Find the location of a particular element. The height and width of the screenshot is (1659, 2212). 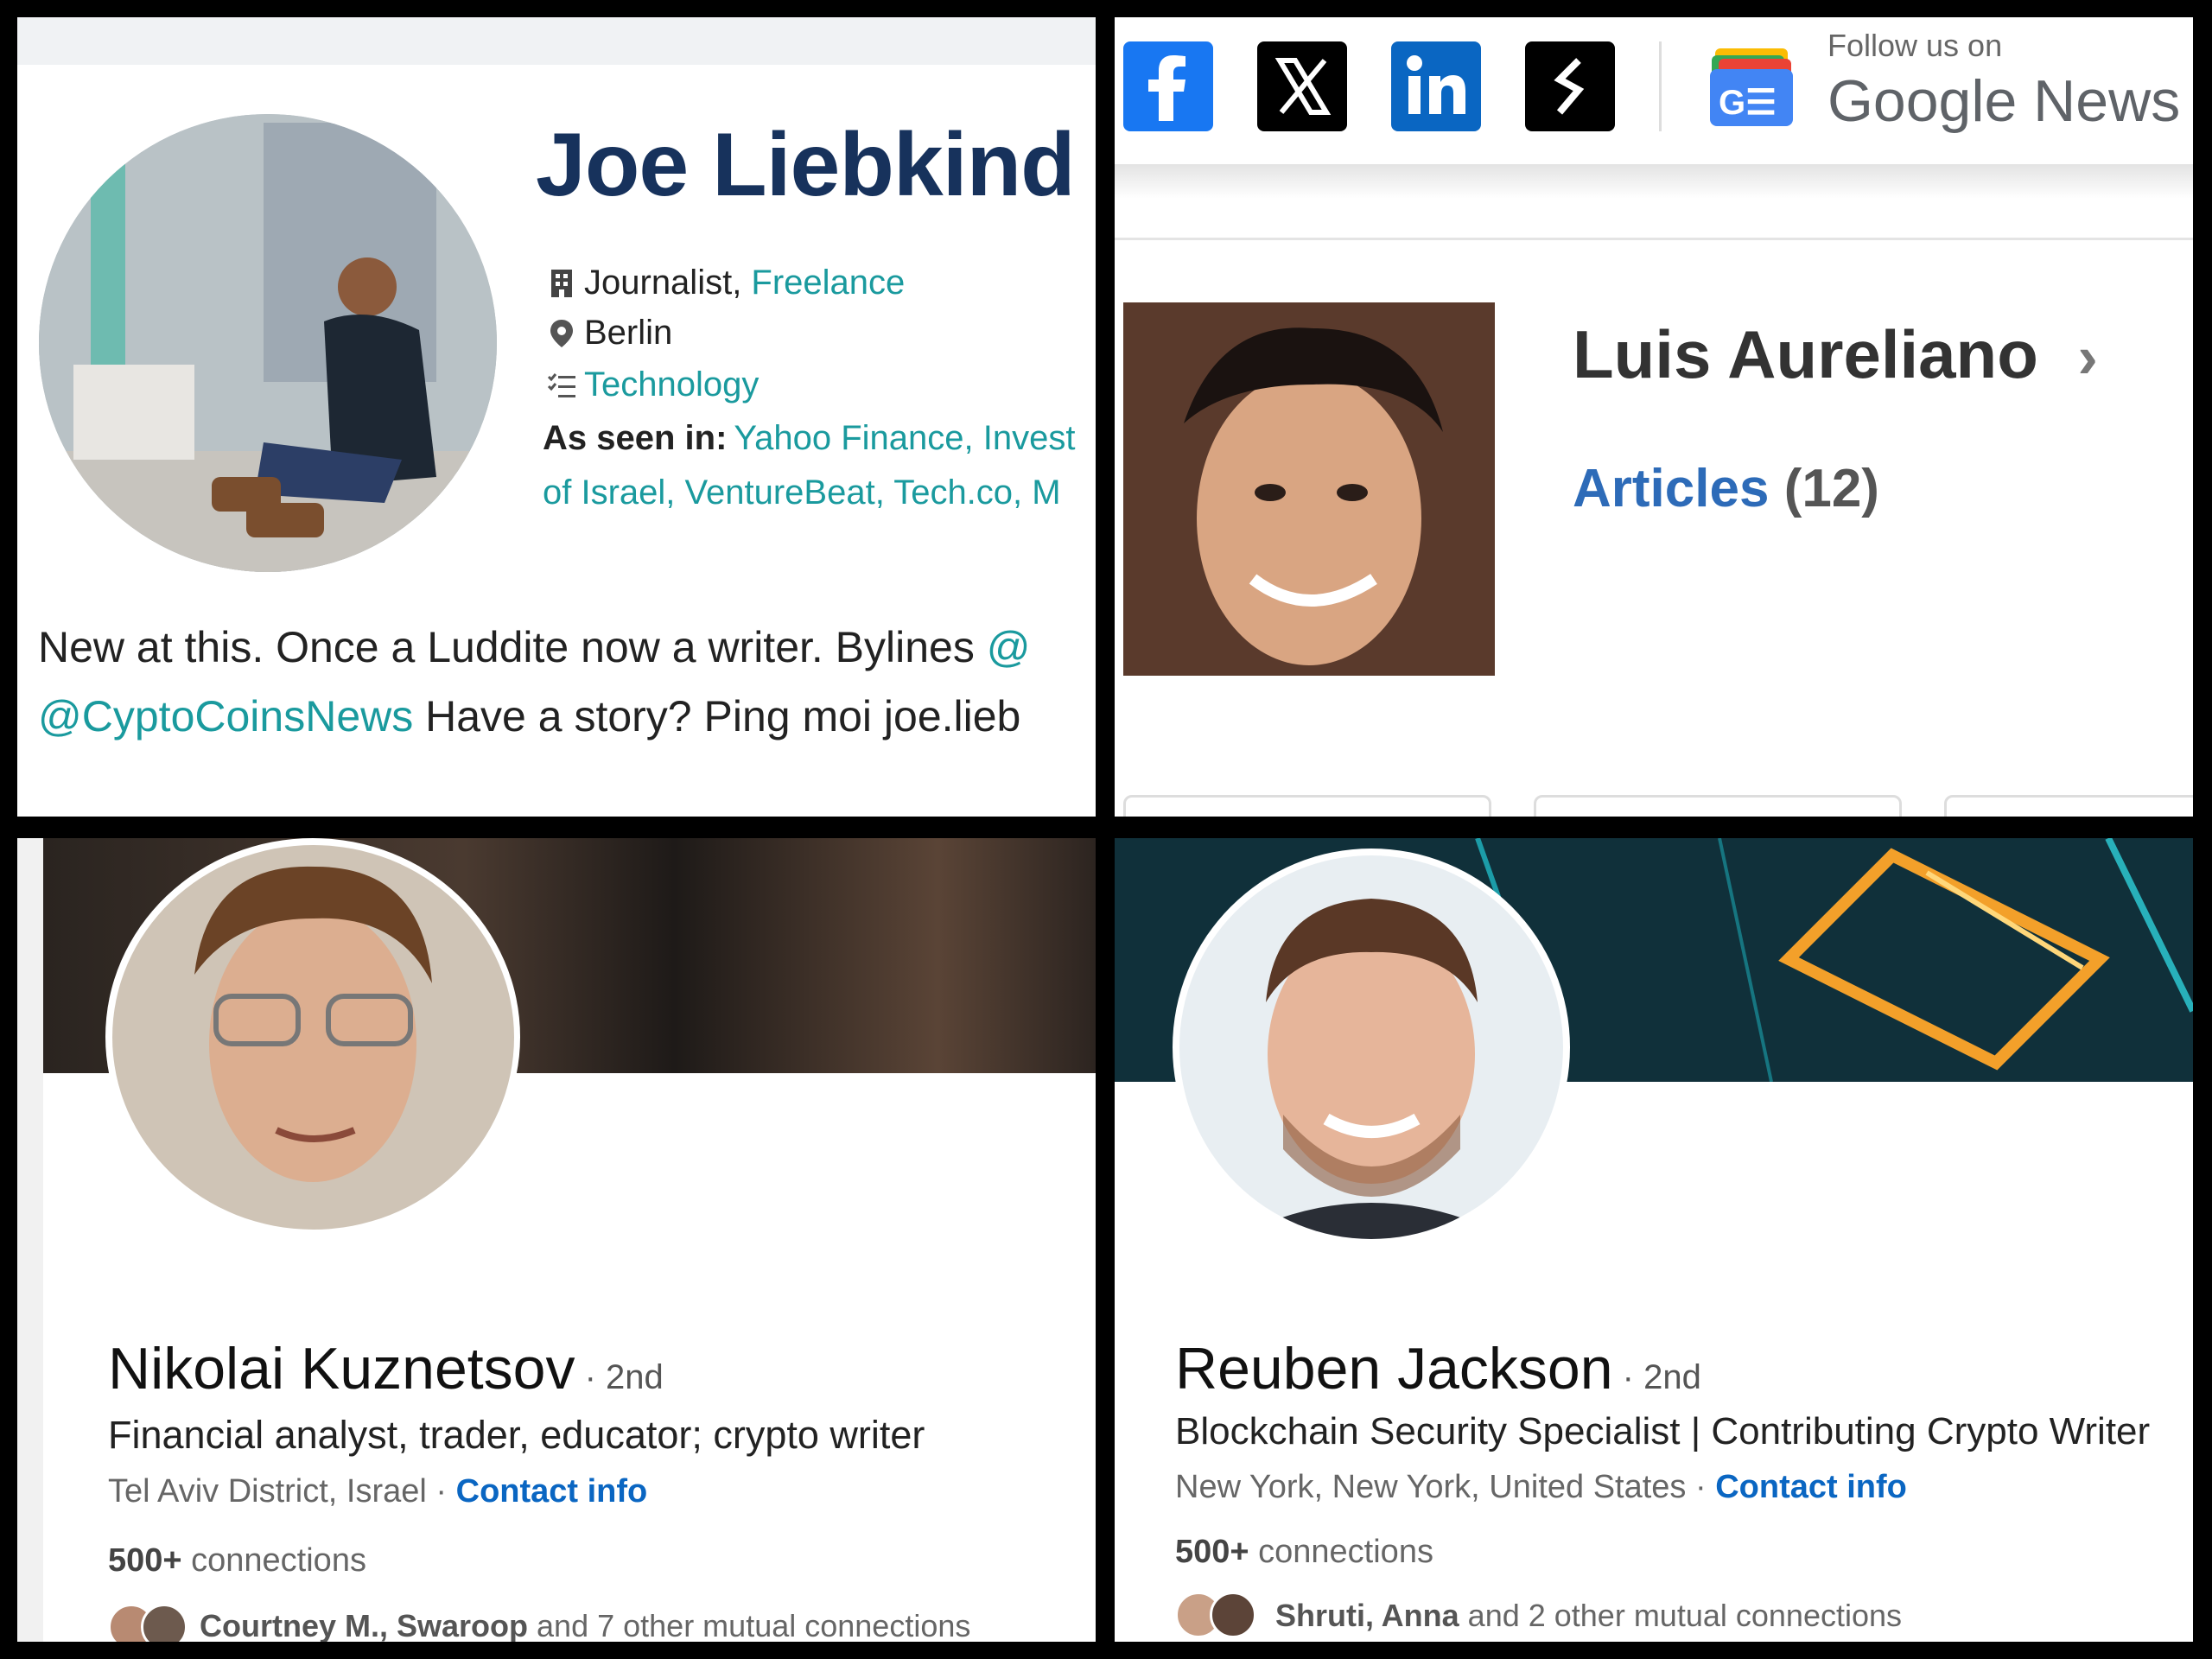

left-gutter is located at coordinates (30, 1240).